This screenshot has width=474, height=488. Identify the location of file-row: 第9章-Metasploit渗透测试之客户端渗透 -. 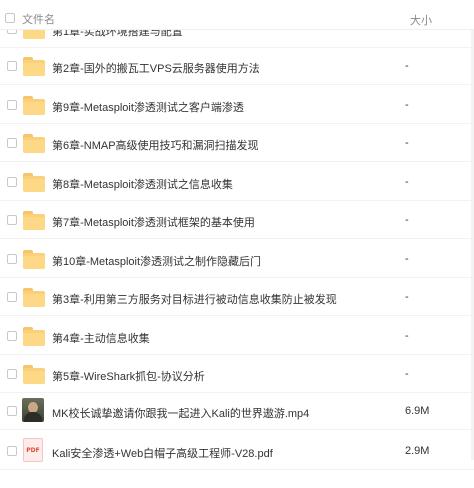
(237, 105).